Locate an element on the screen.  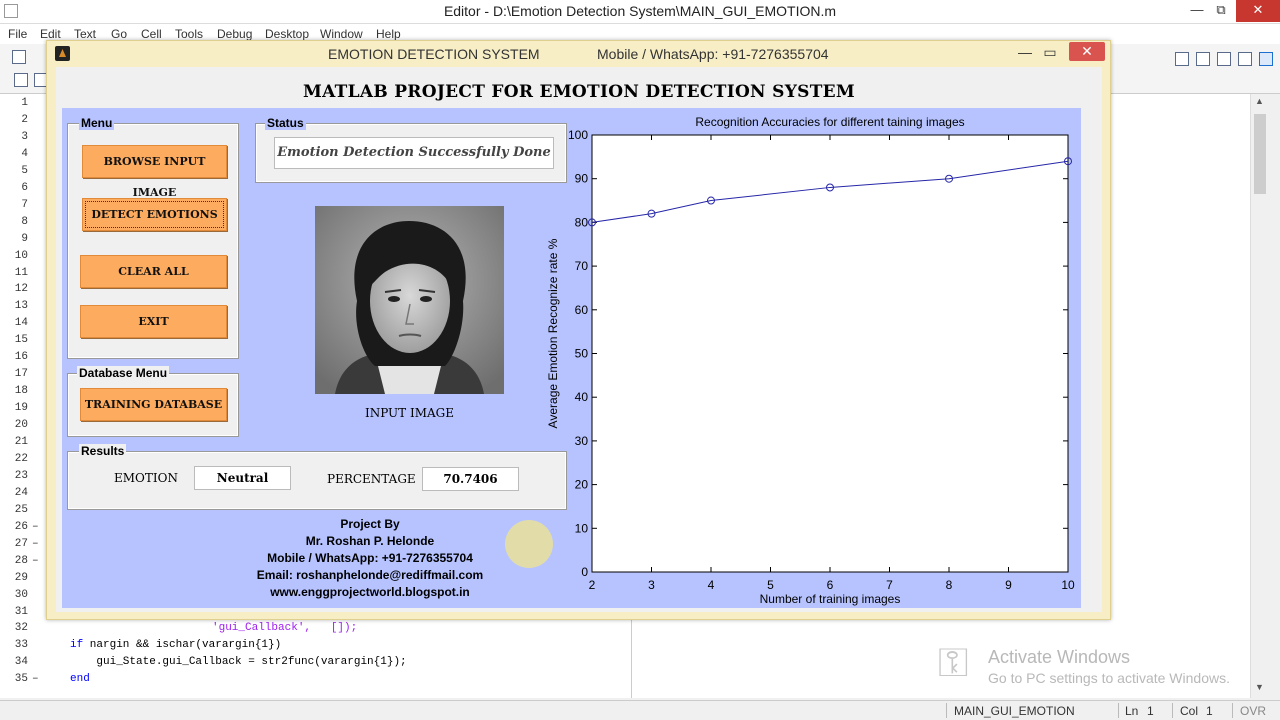
watermark-title: Activate Windows is located at coordinates (1059, 657).